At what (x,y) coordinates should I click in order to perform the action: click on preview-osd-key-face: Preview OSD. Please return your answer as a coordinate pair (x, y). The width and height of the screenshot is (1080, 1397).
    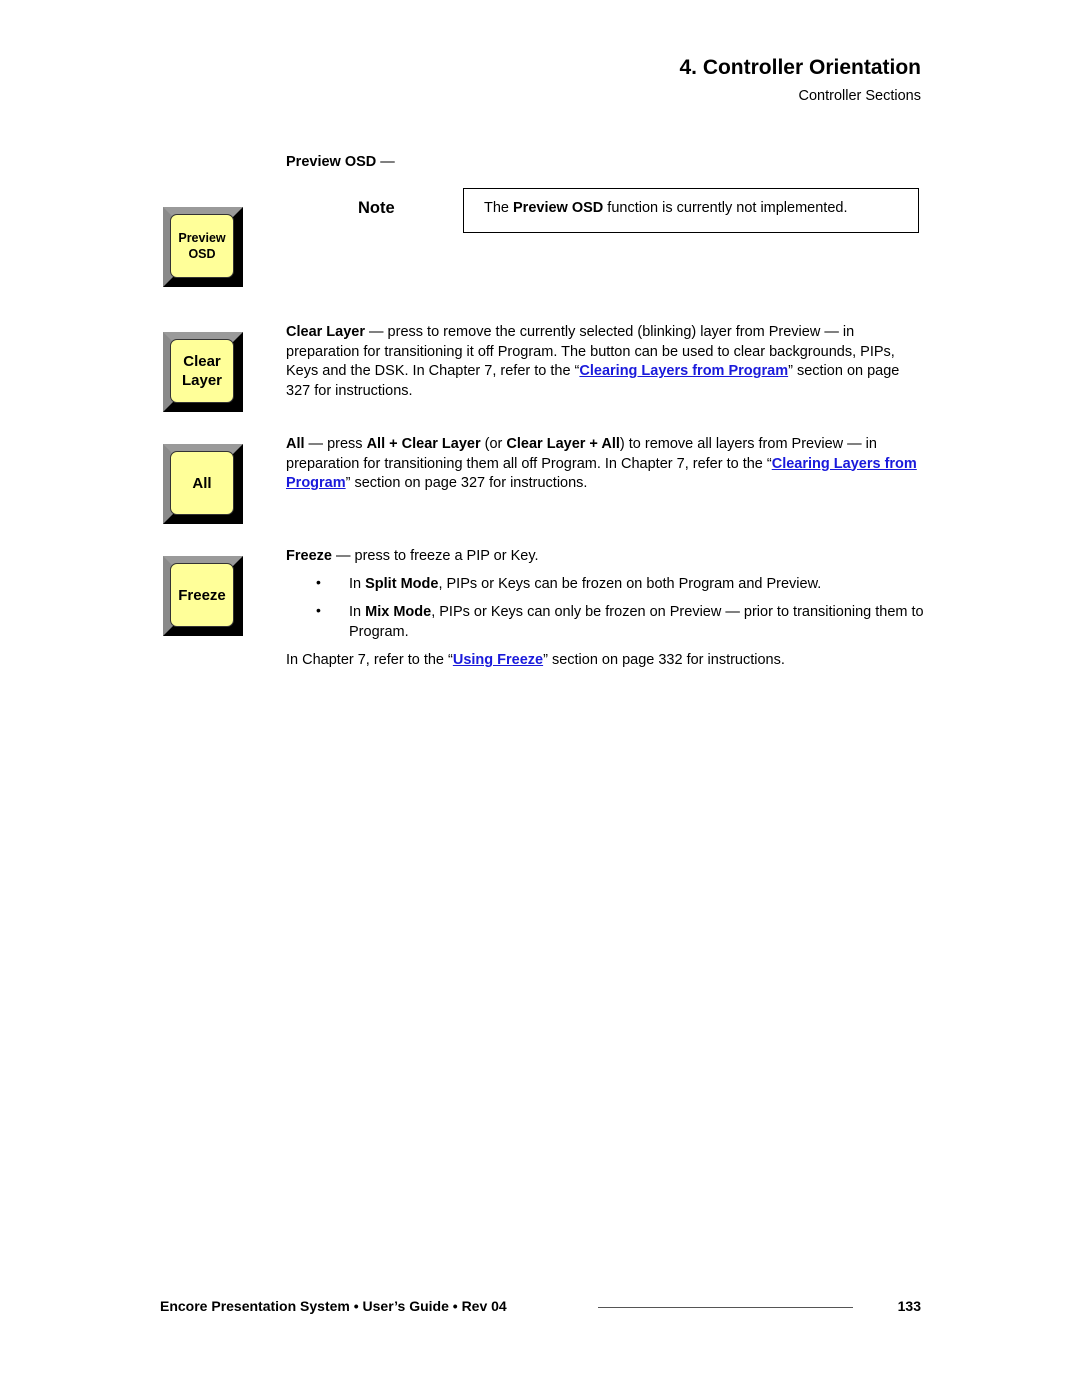
    Looking at the image, I should click on (202, 246).